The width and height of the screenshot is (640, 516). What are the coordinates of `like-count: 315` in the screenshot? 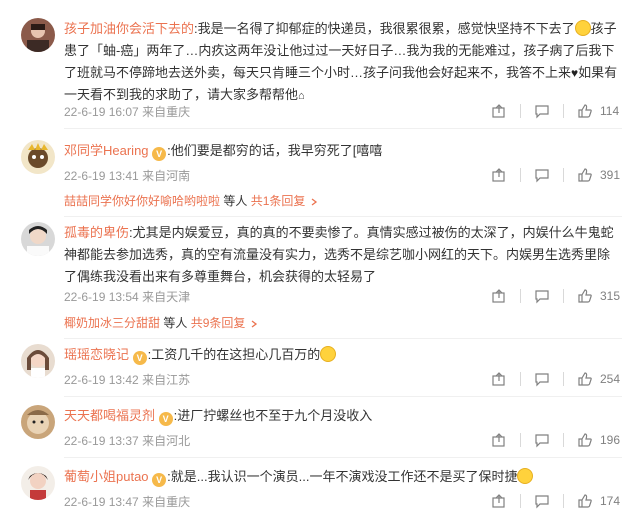 It's located at (610, 296).